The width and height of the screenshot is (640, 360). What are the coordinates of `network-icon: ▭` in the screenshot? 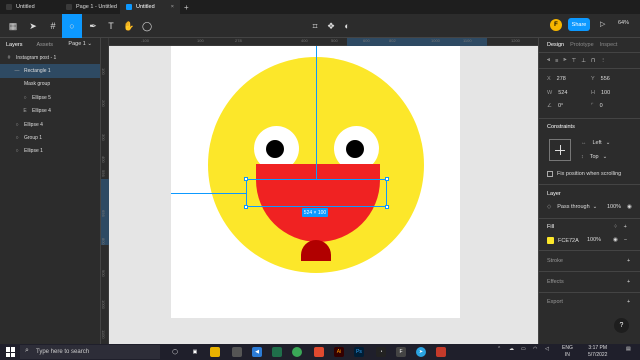 It's located at (523, 349).